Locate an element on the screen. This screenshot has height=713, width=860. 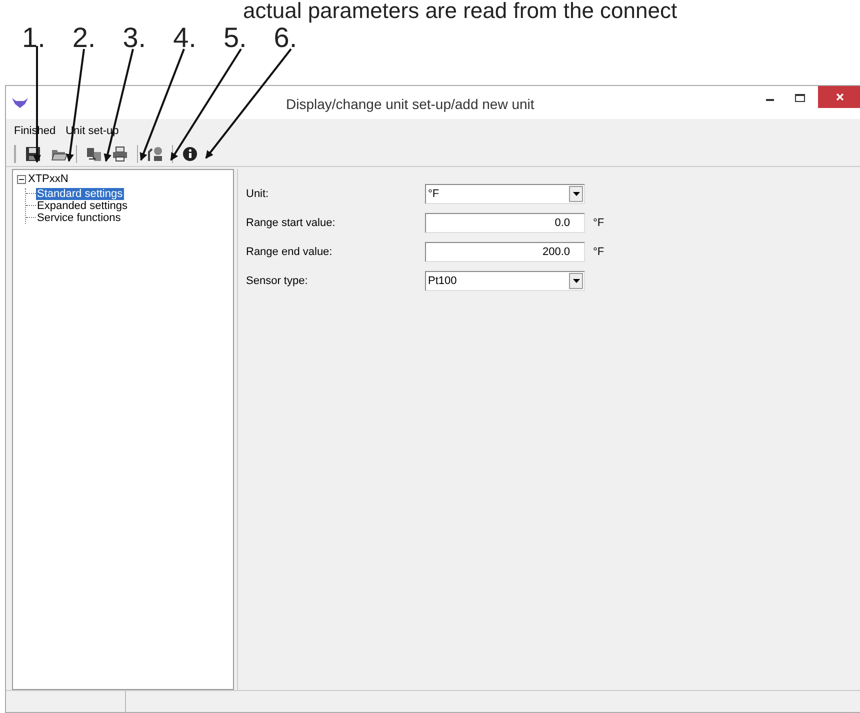
number-field: 0.0 is located at coordinates (505, 223).